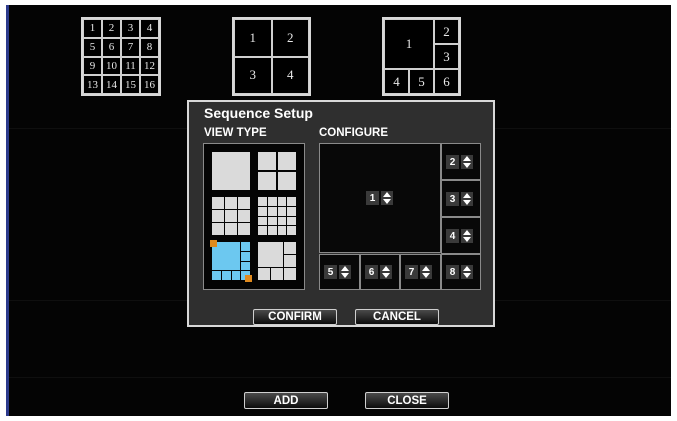 The height and width of the screenshot is (421, 677). I want to click on layout-cell: 13, so click(92, 84).